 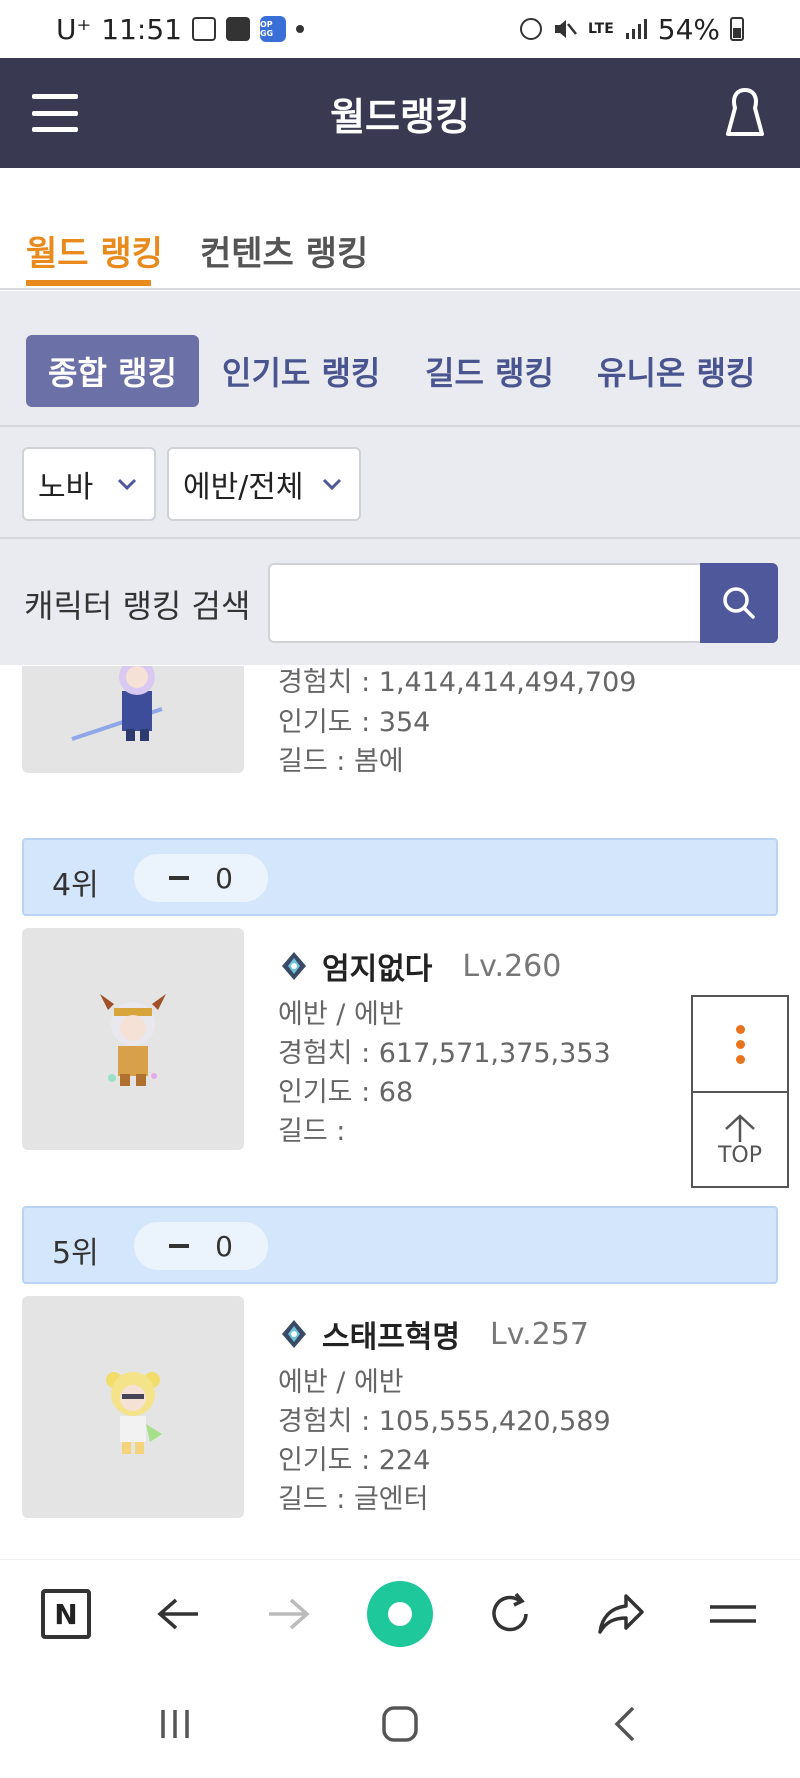 I want to click on subtab-union-ranking: 유니온 랭킹, so click(x=676, y=371).